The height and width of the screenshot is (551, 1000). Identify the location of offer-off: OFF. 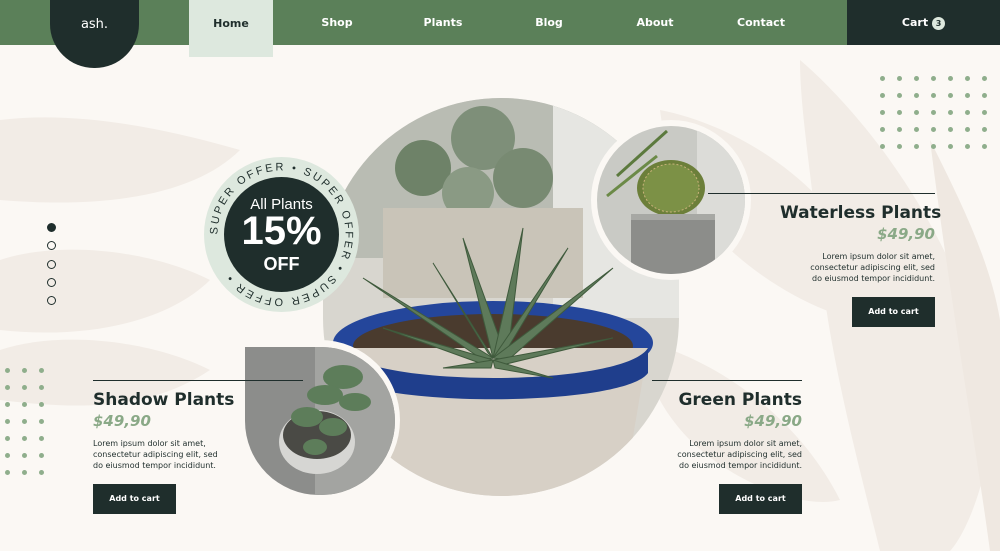
(281, 264).